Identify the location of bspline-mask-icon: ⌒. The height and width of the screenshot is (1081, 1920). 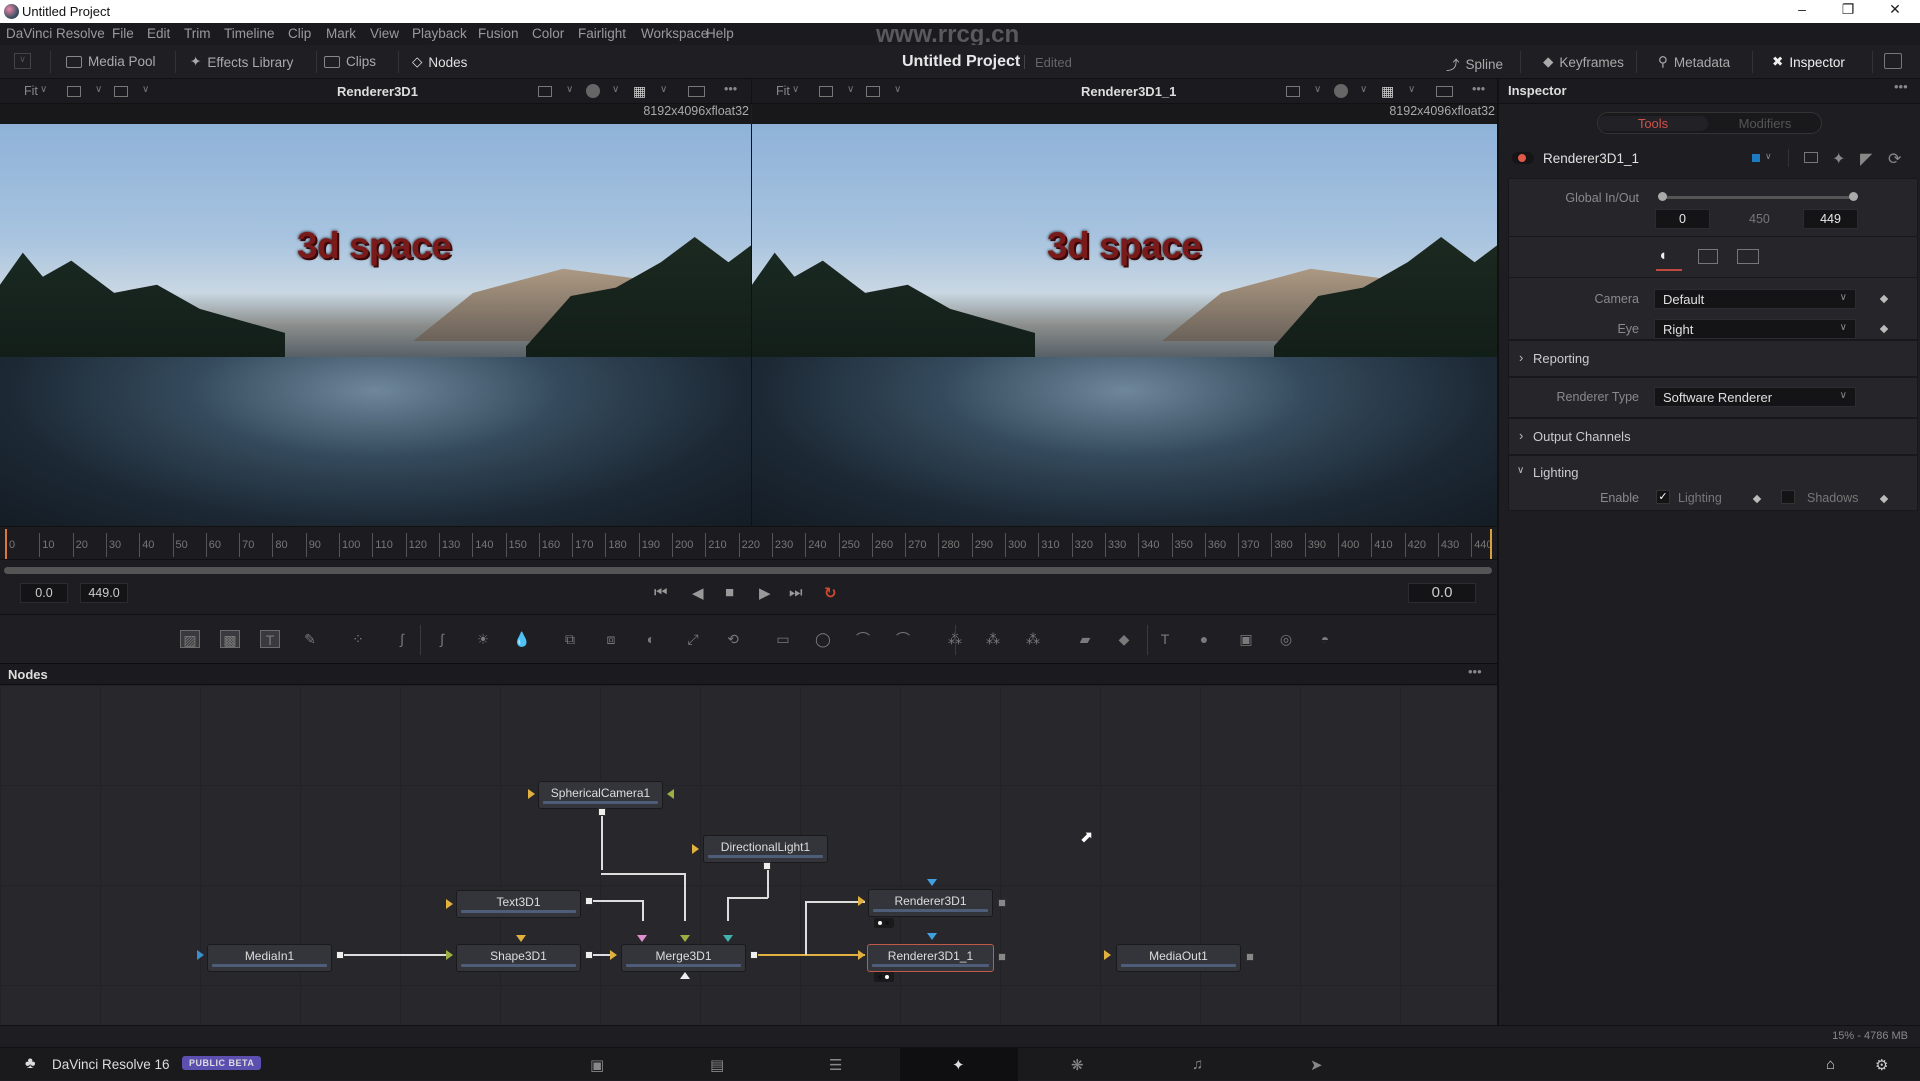
(903, 639).